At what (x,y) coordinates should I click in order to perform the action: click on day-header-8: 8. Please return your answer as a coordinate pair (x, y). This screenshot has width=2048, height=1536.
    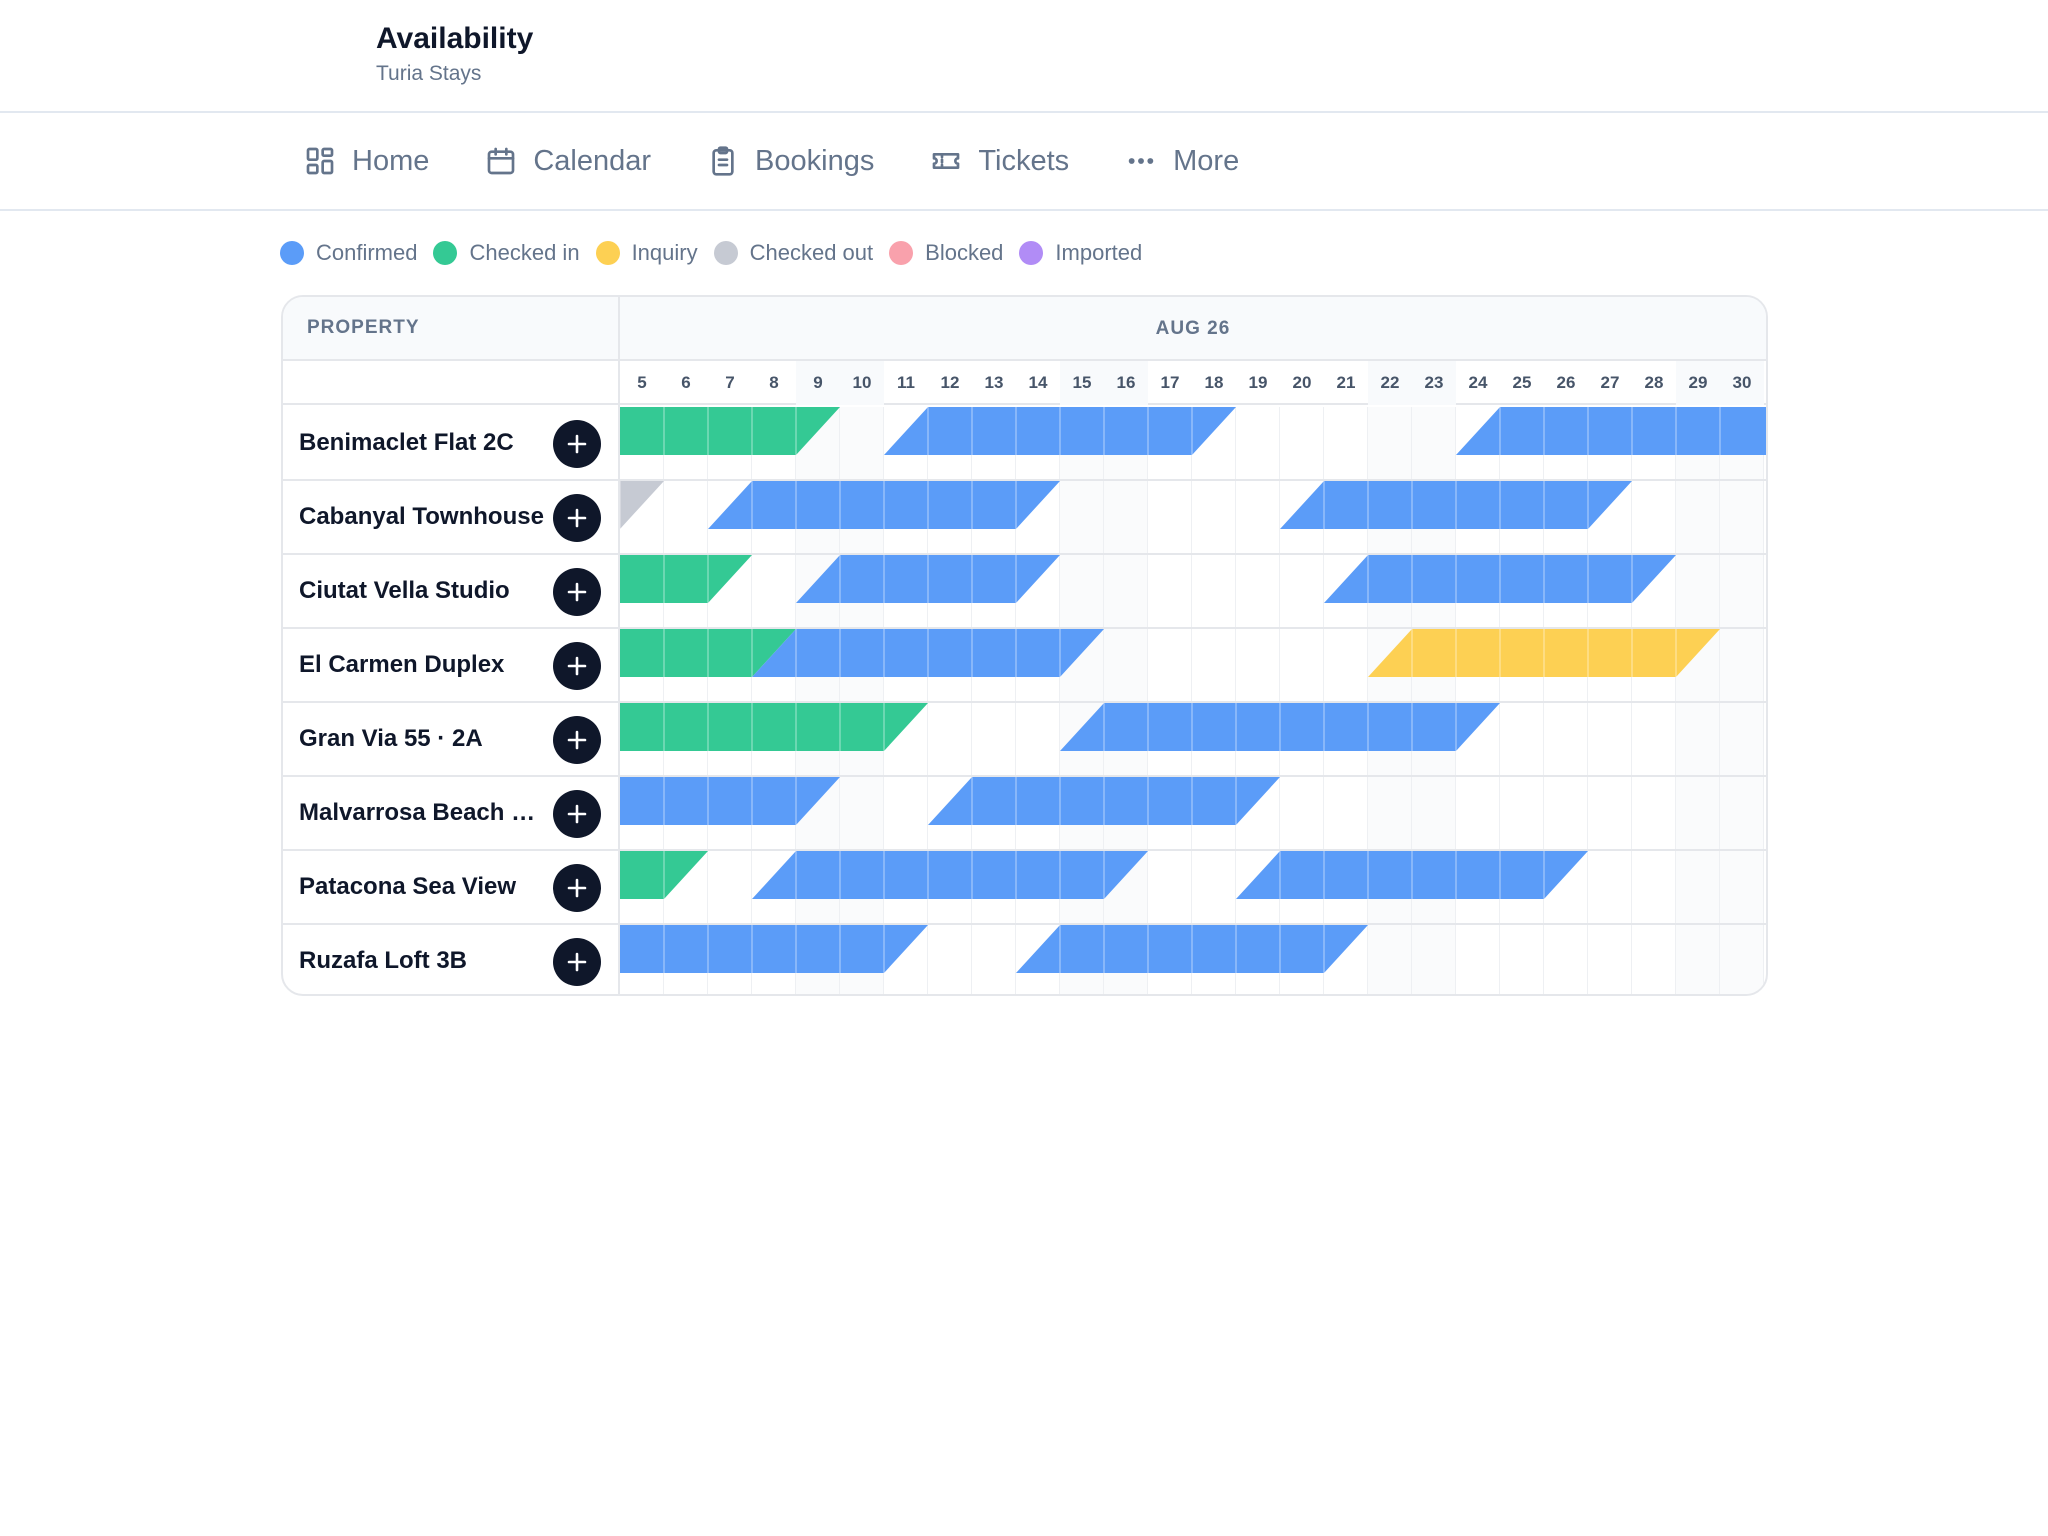
    Looking at the image, I should click on (774, 382).